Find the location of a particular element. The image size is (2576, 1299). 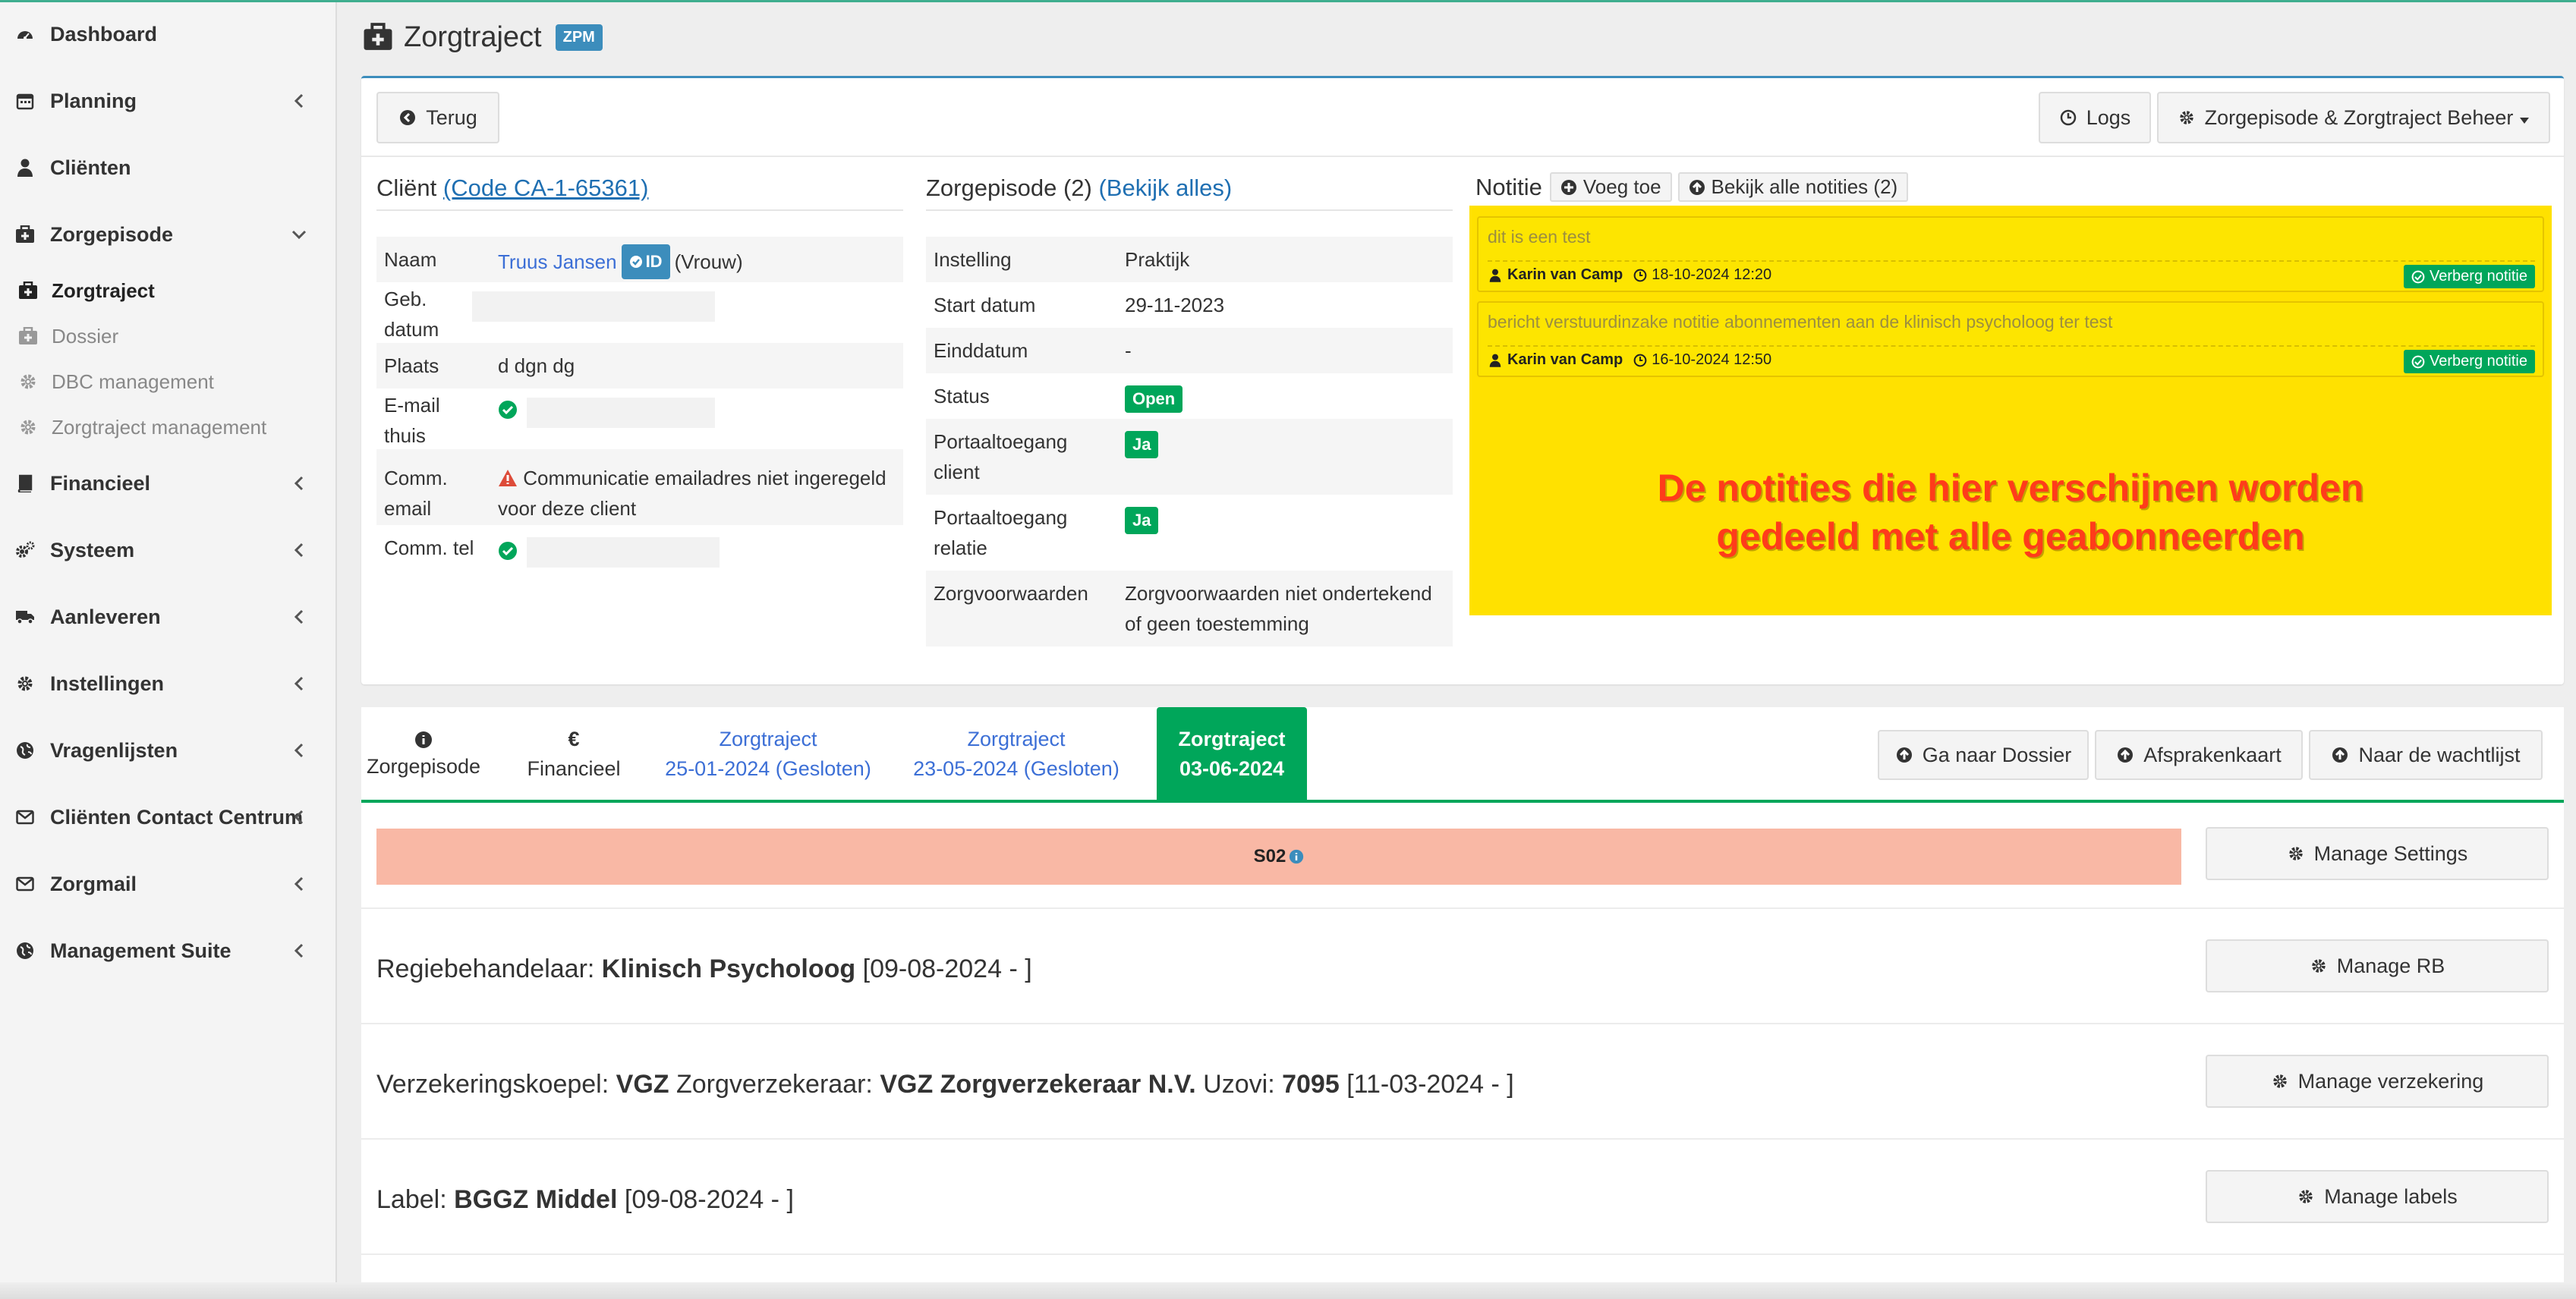

ga-naar-dossier-label: Ga naar Dossier is located at coordinates (1997, 754).